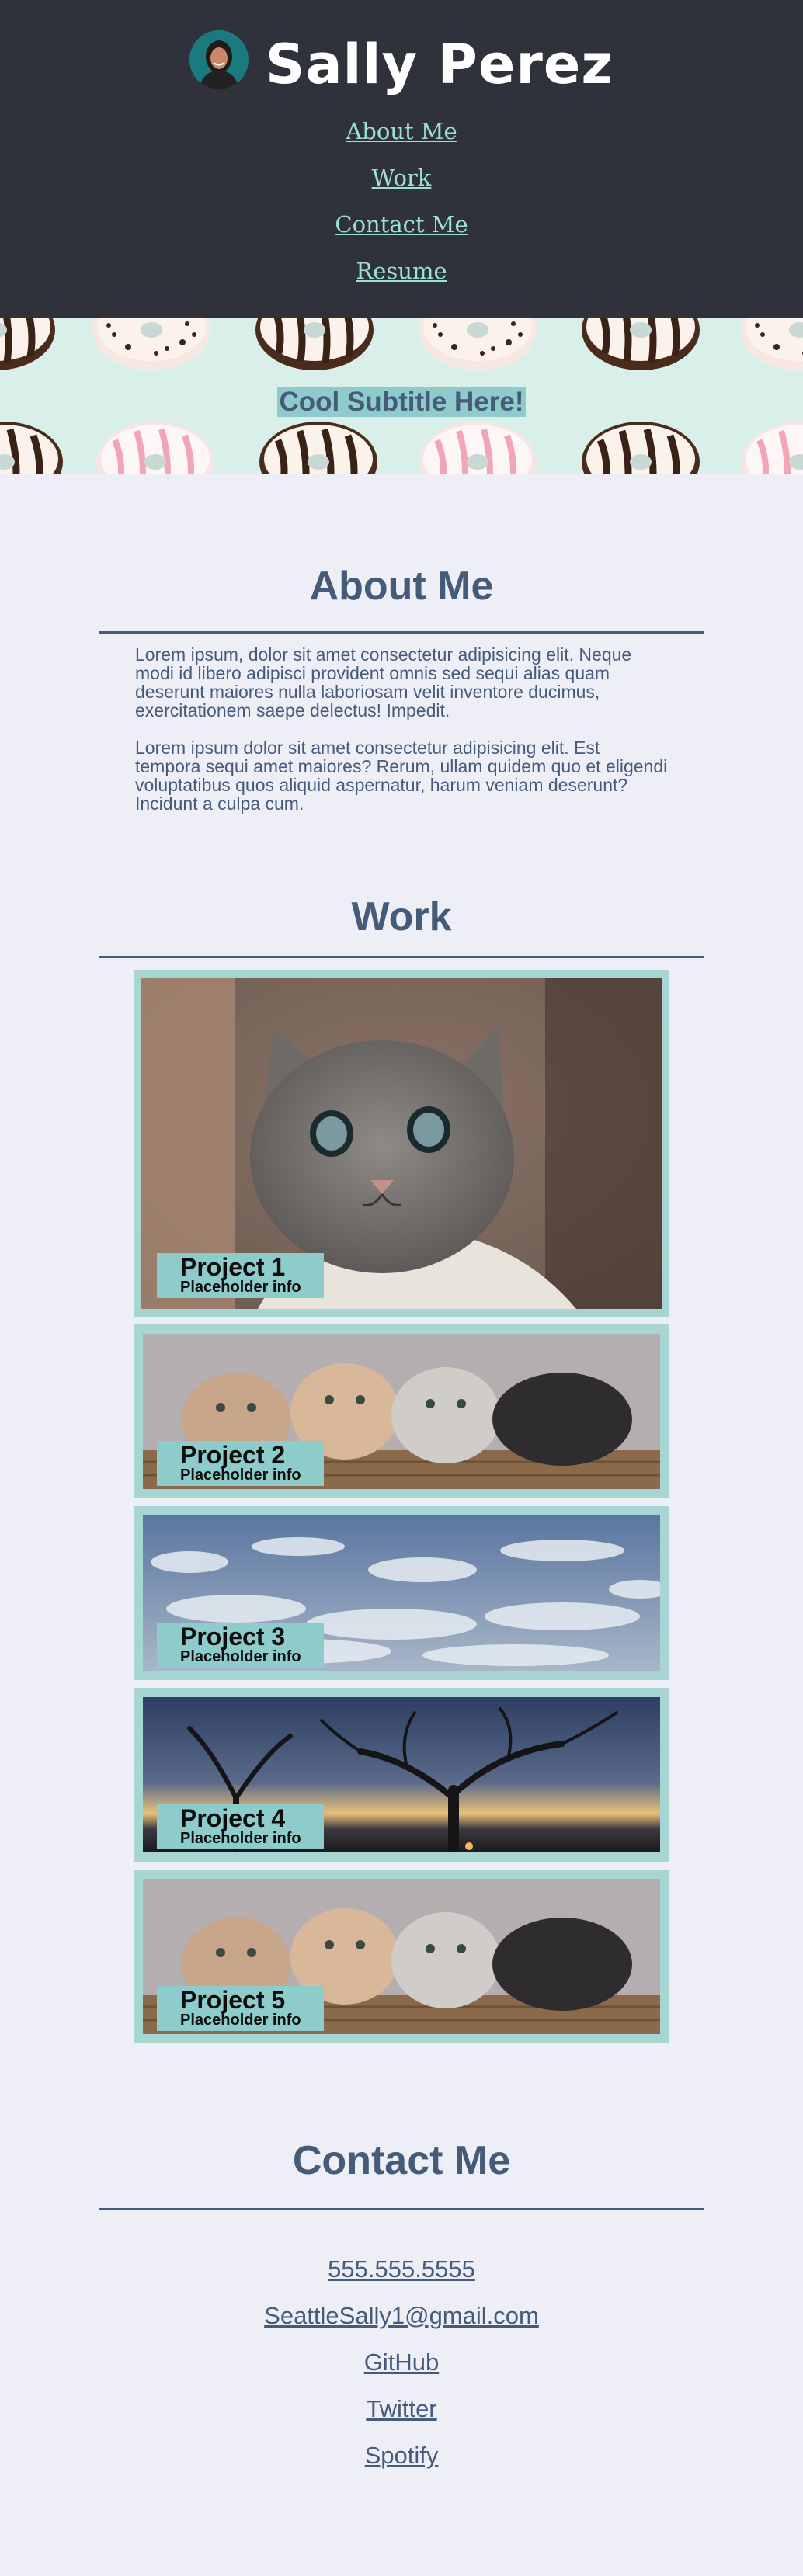  I want to click on contact-divider, so click(401, 2209).